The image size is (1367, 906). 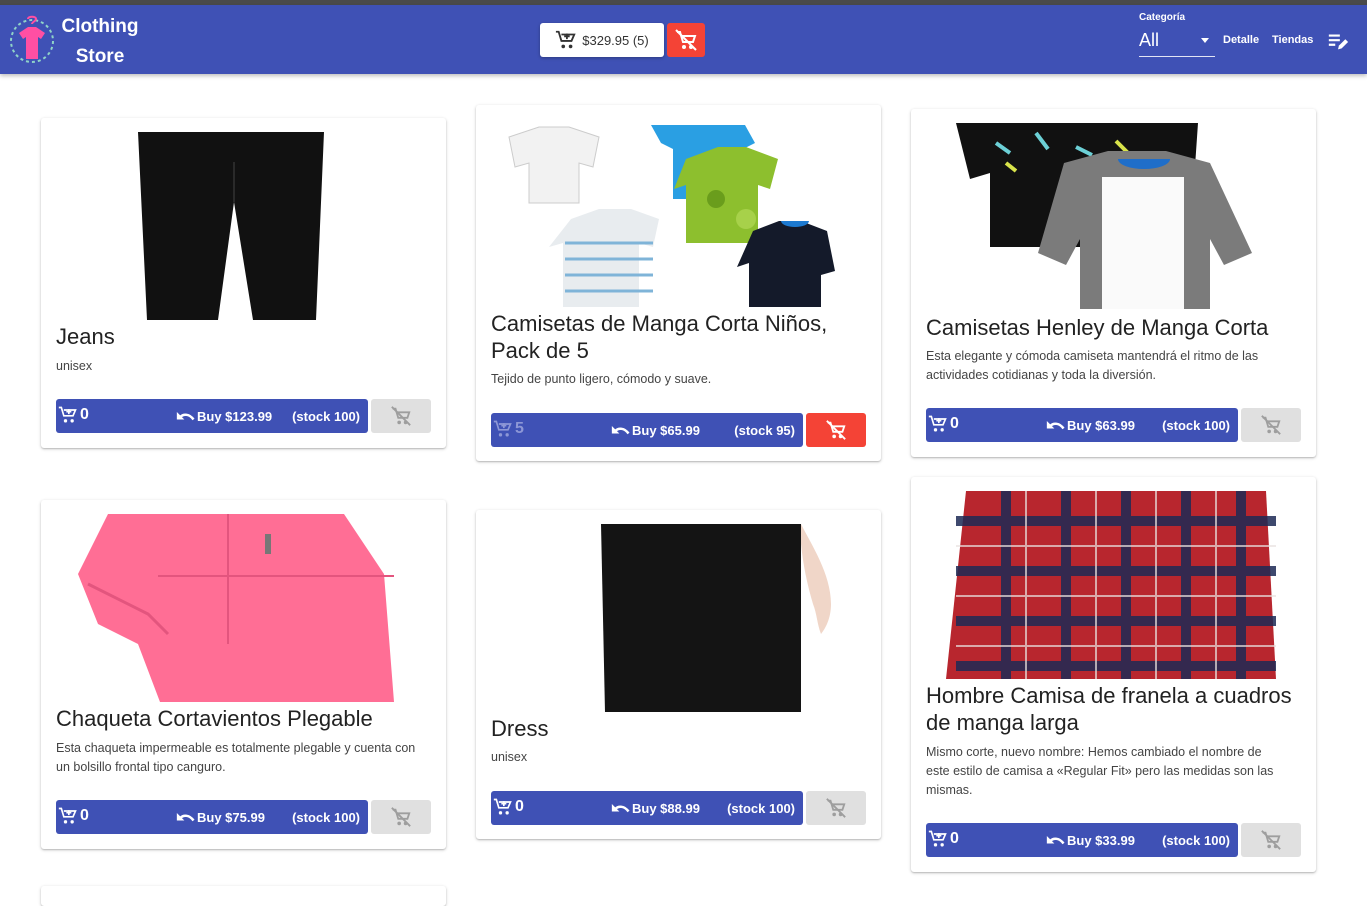 What do you see at coordinates (1101, 425) in the screenshot?
I see `buy-price-label: Buy $63.99` at bounding box center [1101, 425].